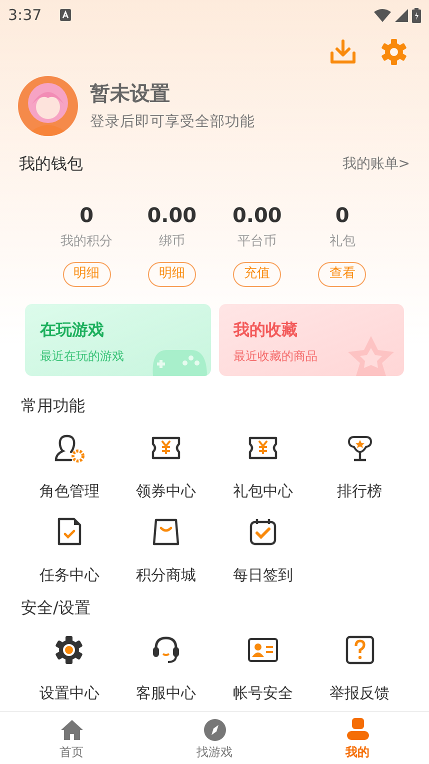 The image size is (429, 764). What do you see at coordinates (359, 466) in the screenshot?
I see `feature-item: 排行榜` at bounding box center [359, 466].